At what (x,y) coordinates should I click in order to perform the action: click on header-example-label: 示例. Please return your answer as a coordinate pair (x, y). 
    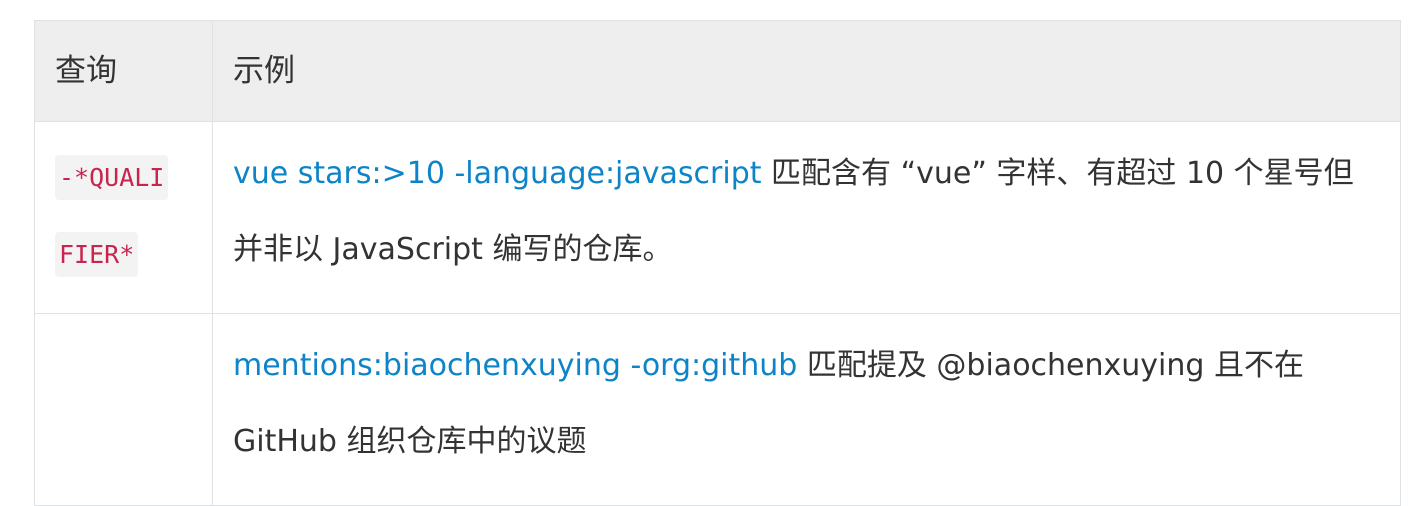
    Looking at the image, I should click on (264, 71).